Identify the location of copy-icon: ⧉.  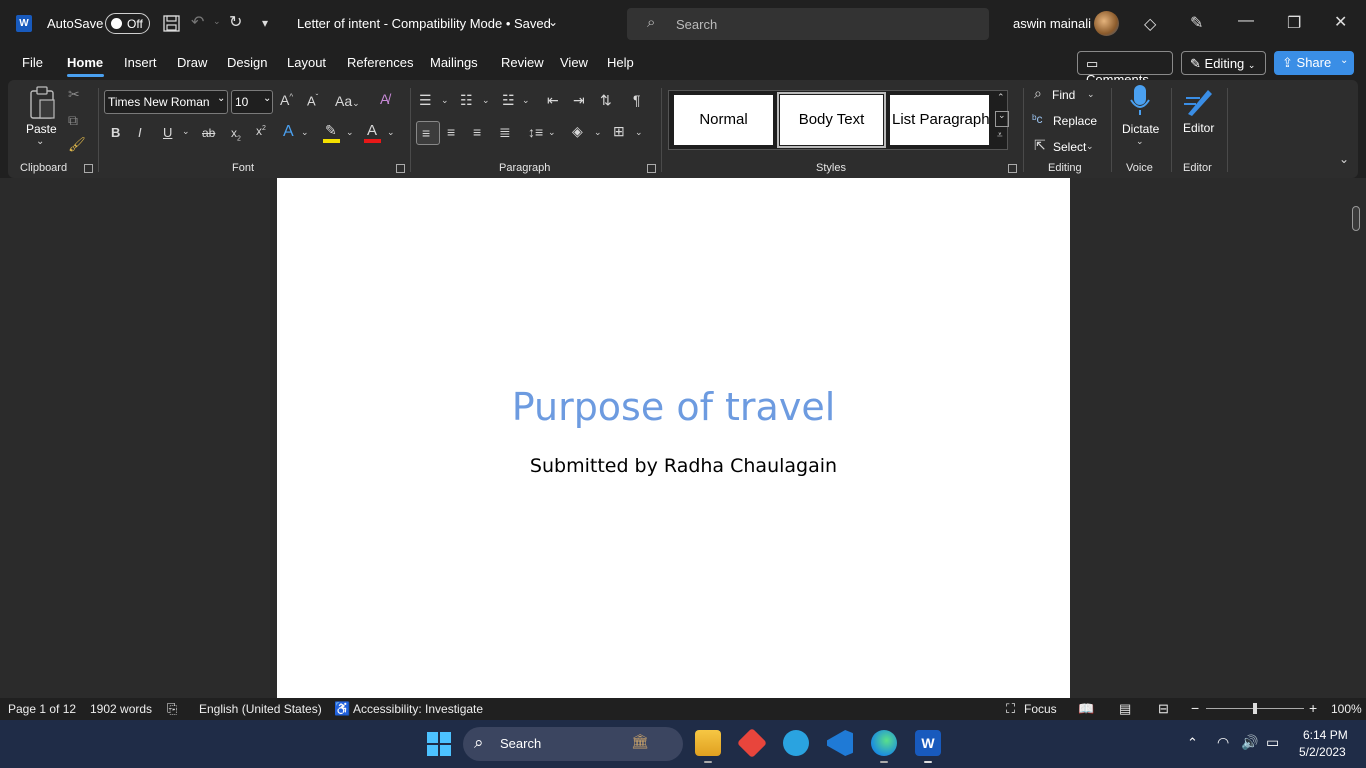
(73, 120).